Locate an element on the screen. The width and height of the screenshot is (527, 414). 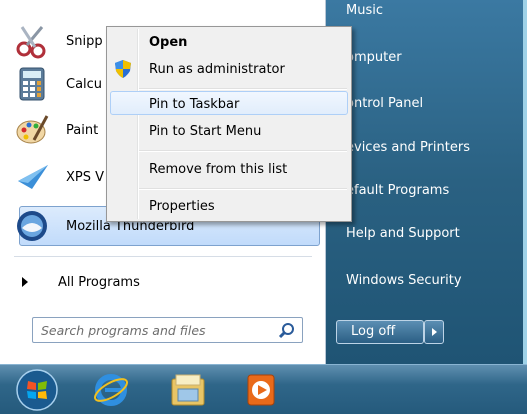
program-label: Paint is located at coordinates (82, 130).